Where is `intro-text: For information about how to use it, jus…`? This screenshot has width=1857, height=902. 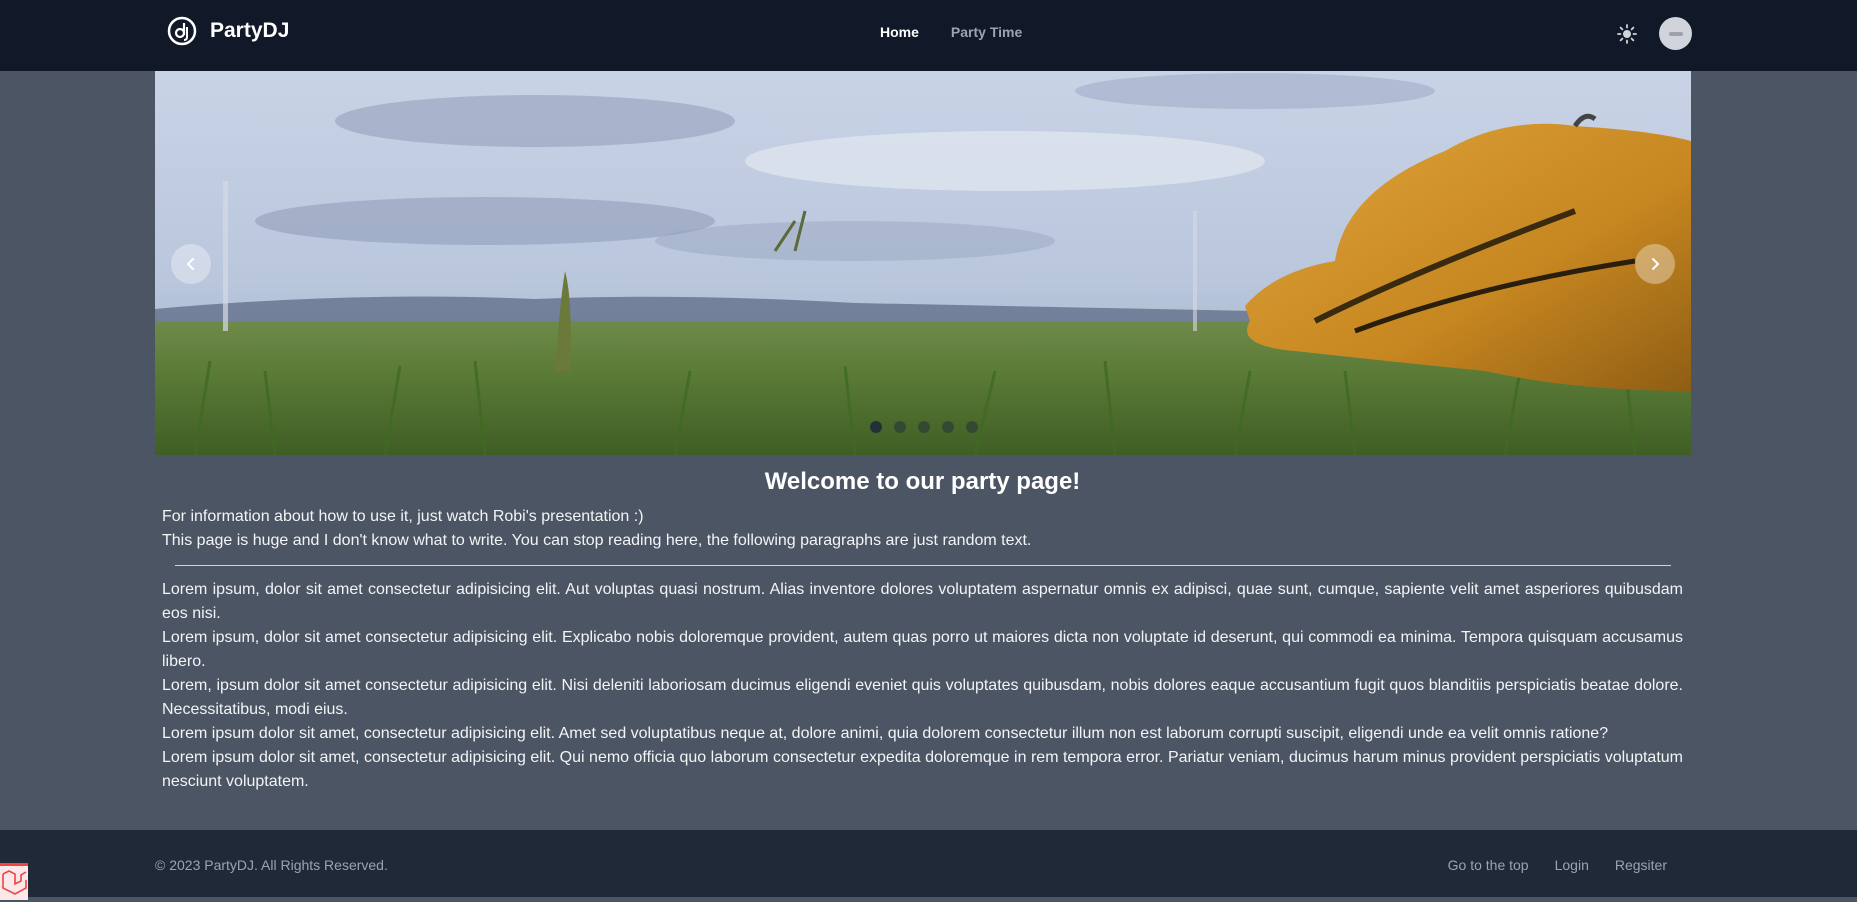 intro-text: For information about how to use it, jus… is located at coordinates (922, 529).